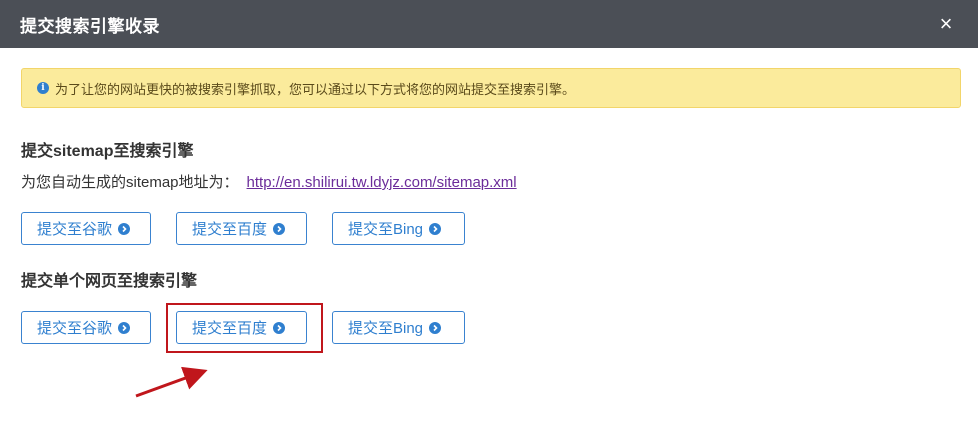 Image resolution: width=978 pixels, height=435 pixels. I want to click on close-button: ×, so click(946, 24).